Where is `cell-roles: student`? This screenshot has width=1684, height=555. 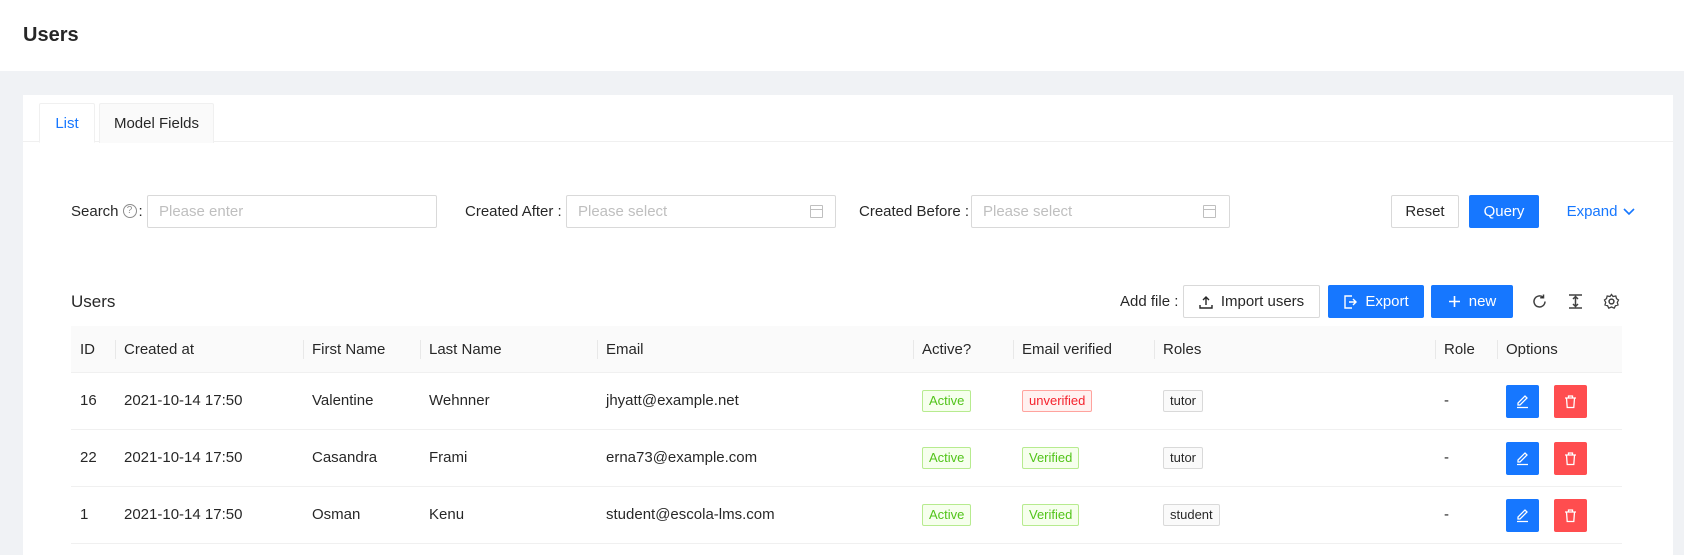 cell-roles: student is located at coordinates (1187, 515).